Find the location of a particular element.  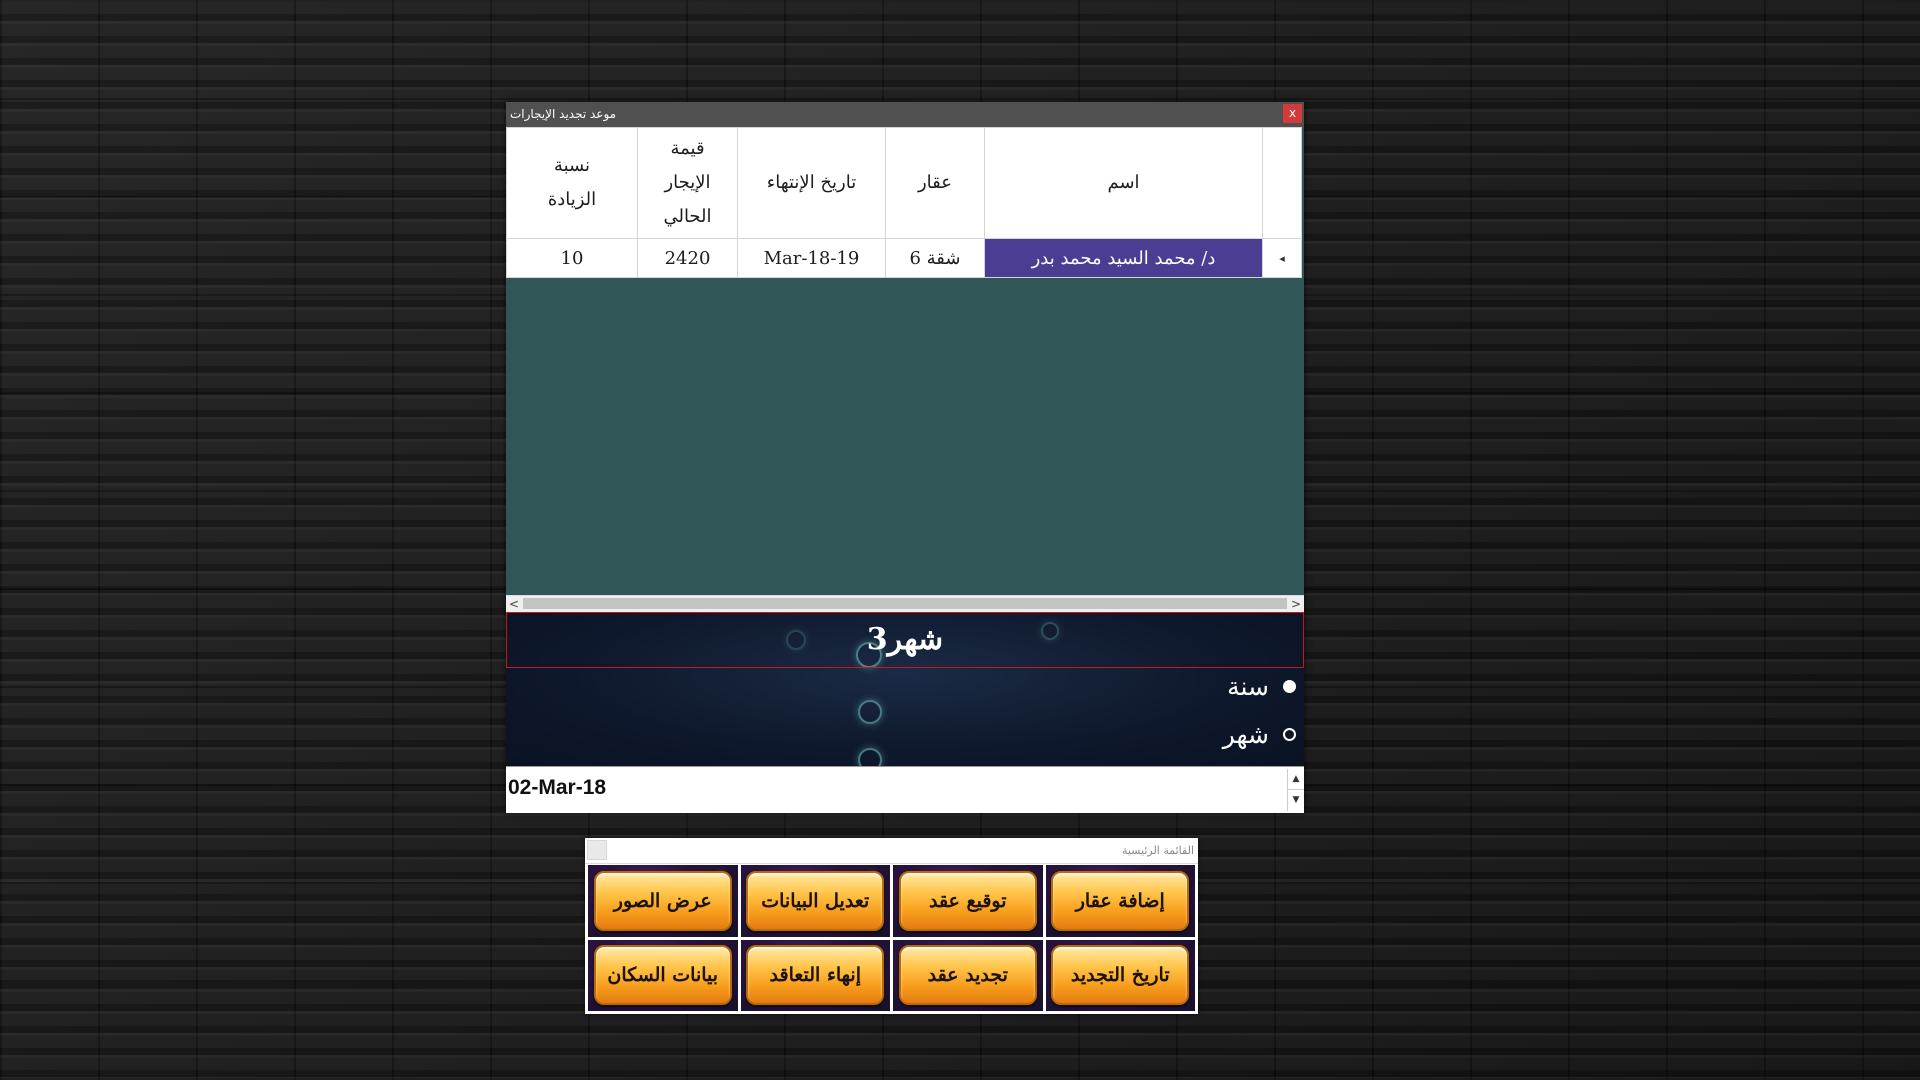

menu-tile: عرض الصور is located at coordinates (663, 901).